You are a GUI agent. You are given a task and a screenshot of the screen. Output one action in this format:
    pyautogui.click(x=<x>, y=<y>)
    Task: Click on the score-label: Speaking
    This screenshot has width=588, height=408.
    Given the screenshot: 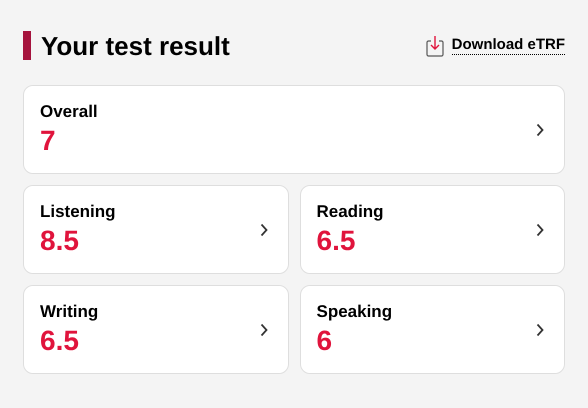 What is the action you would take?
    pyautogui.click(x=354, y=312)
    